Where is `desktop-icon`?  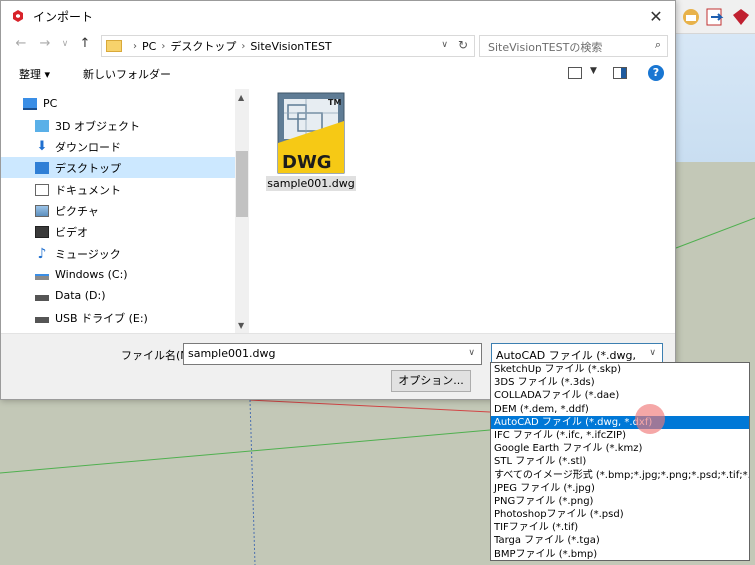 desktop-icon is located at coordinates (42, 167).